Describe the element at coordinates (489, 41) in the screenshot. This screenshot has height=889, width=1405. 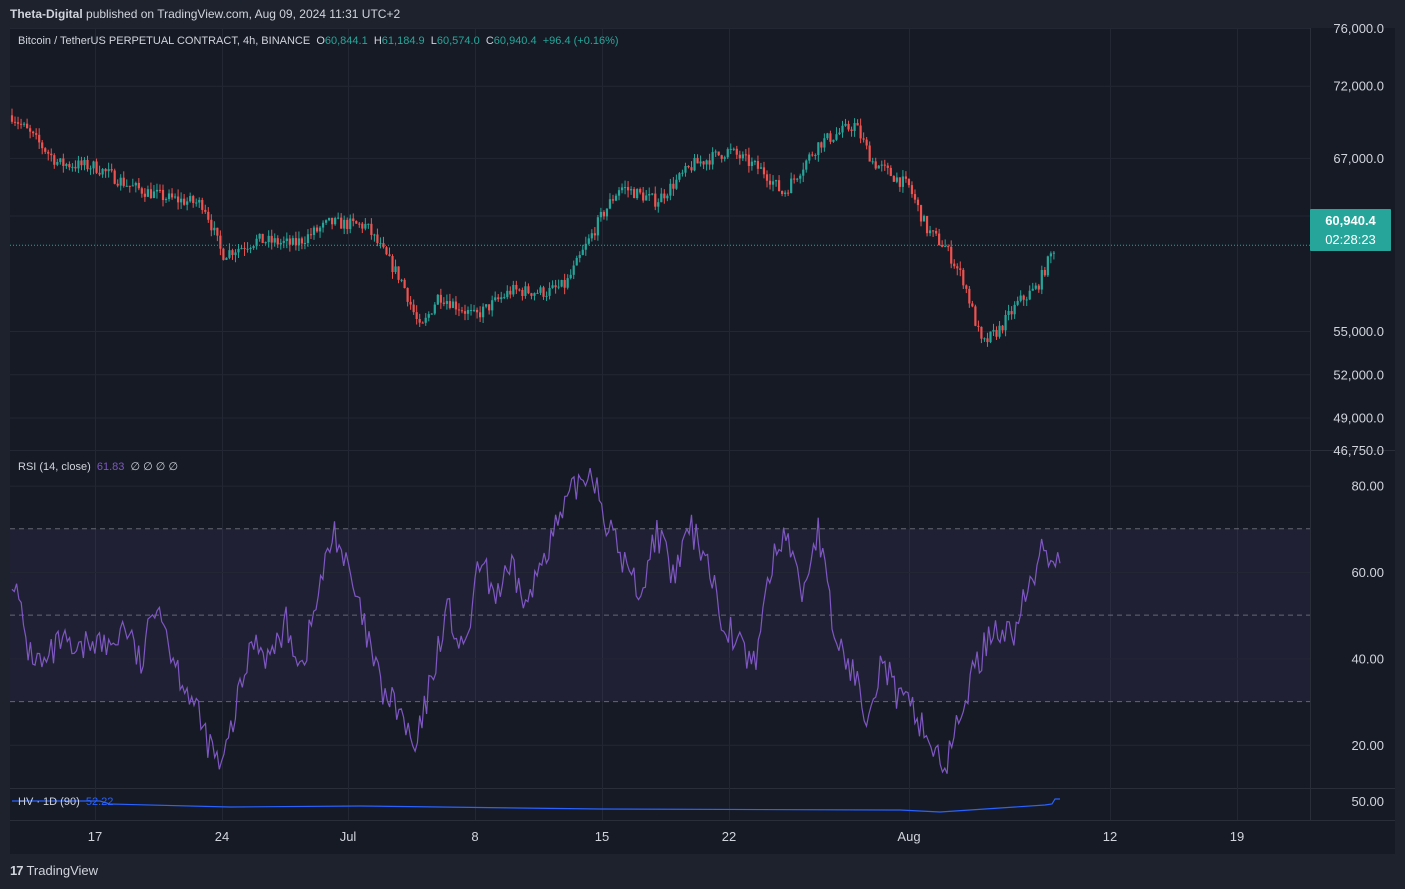
I see `close-label: C` at that location.